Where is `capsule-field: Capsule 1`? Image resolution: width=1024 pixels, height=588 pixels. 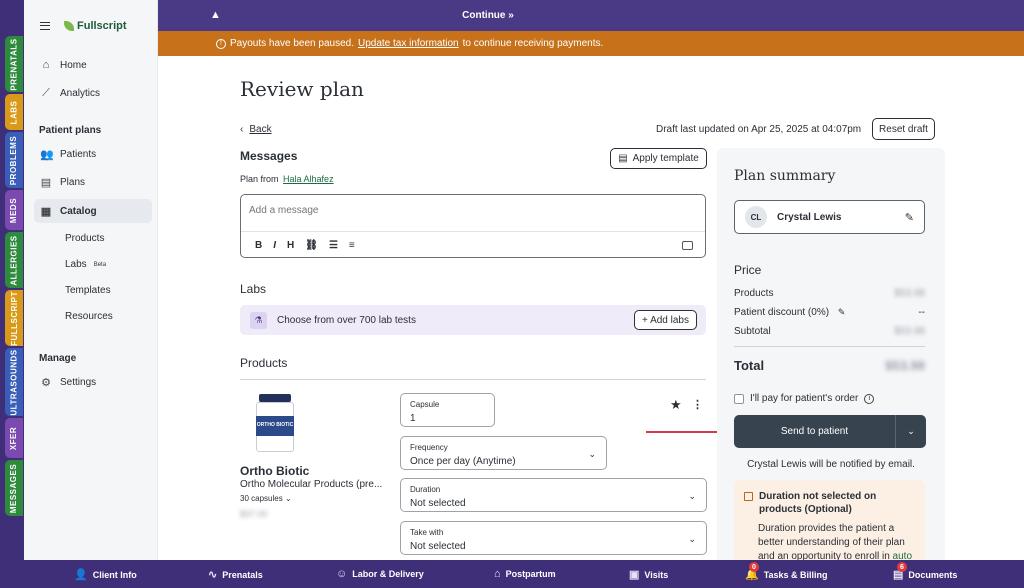 capsule-field: Capsule 1 is located at coordinates (447, 410).